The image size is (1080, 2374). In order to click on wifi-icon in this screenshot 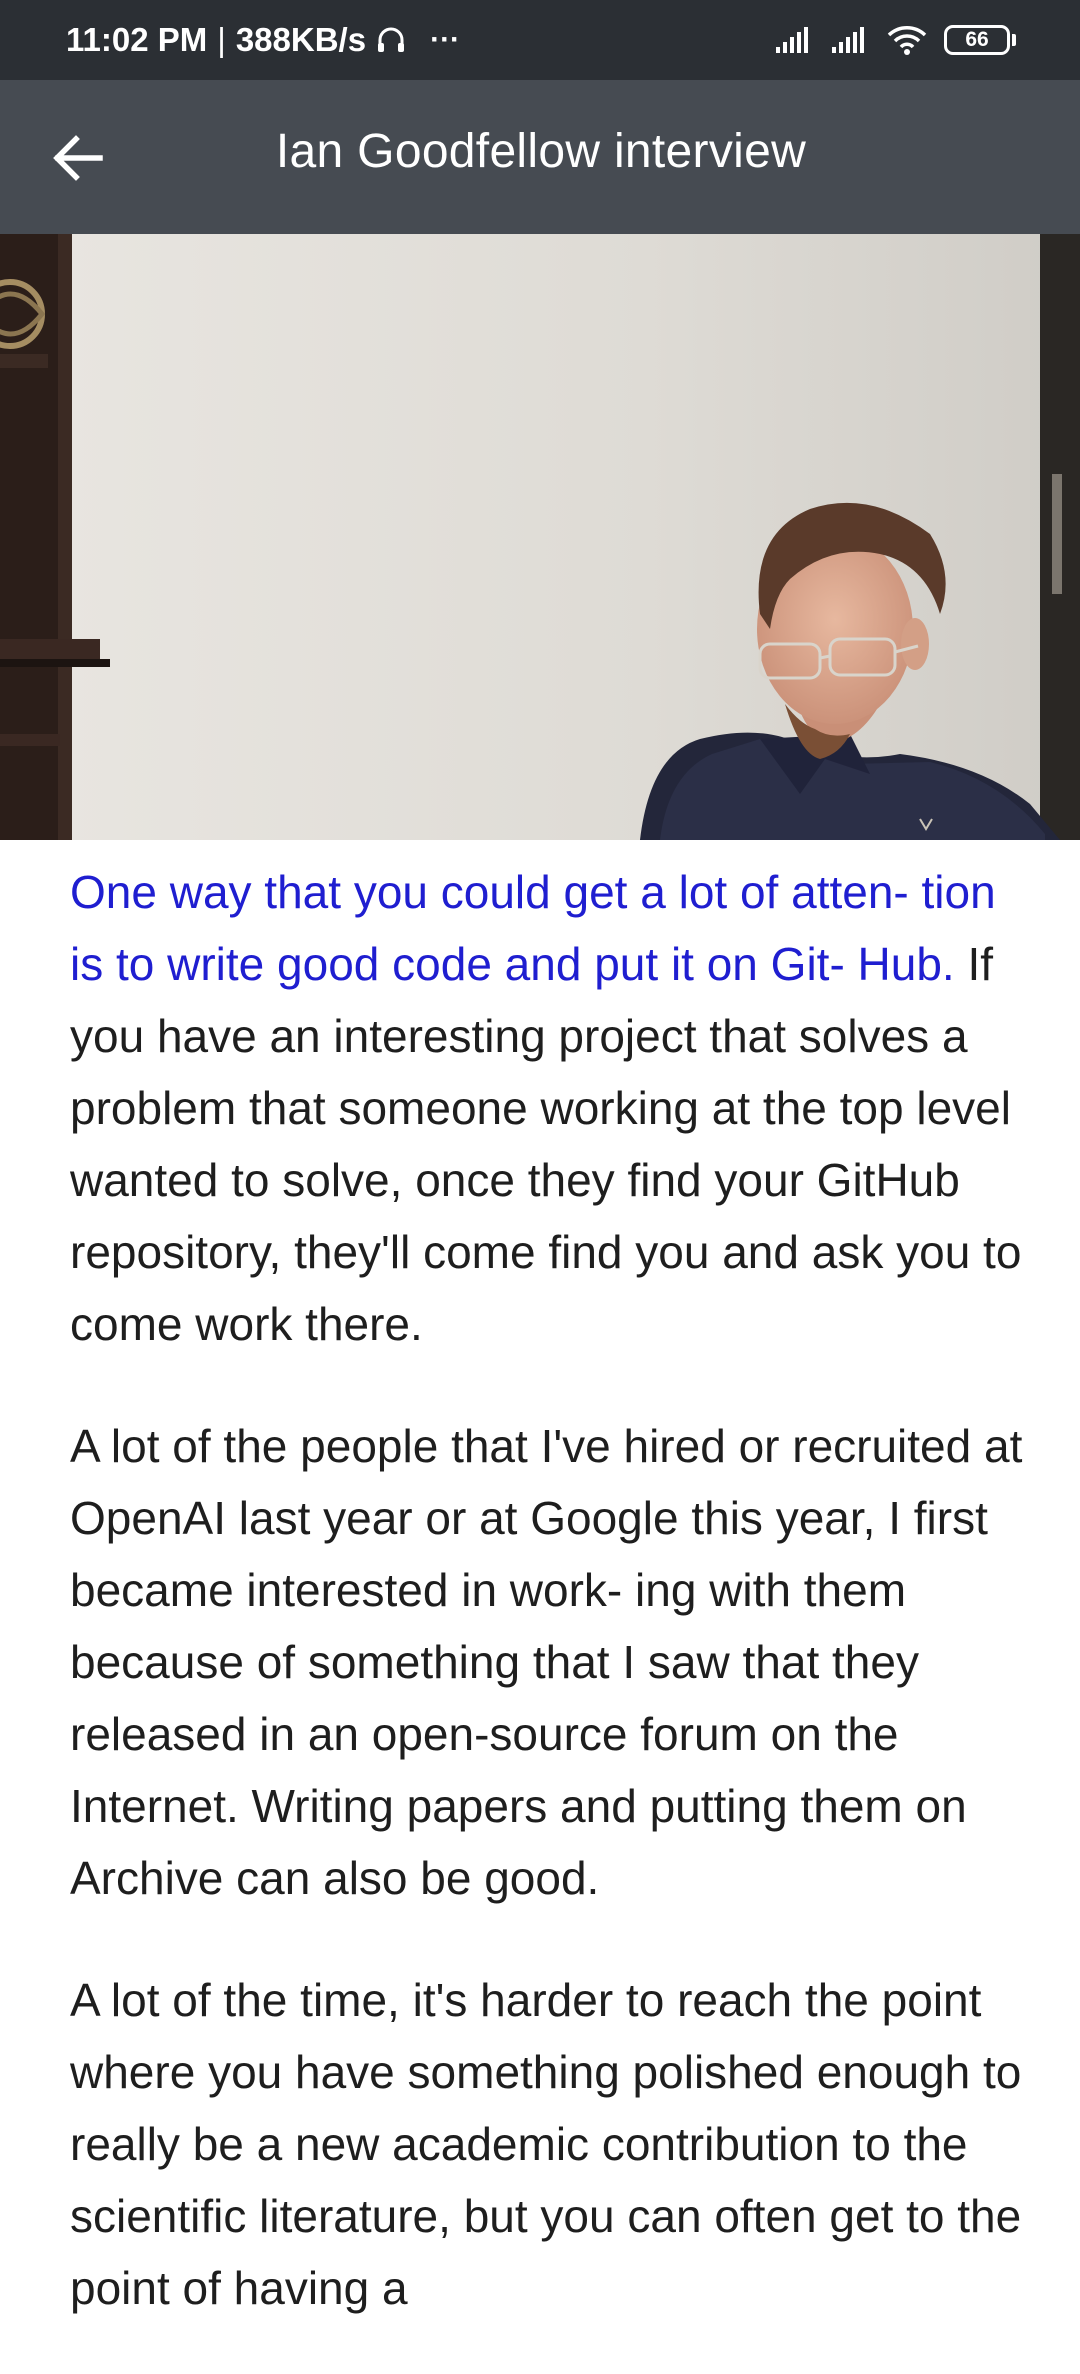, I will do `click(907, 40)`.